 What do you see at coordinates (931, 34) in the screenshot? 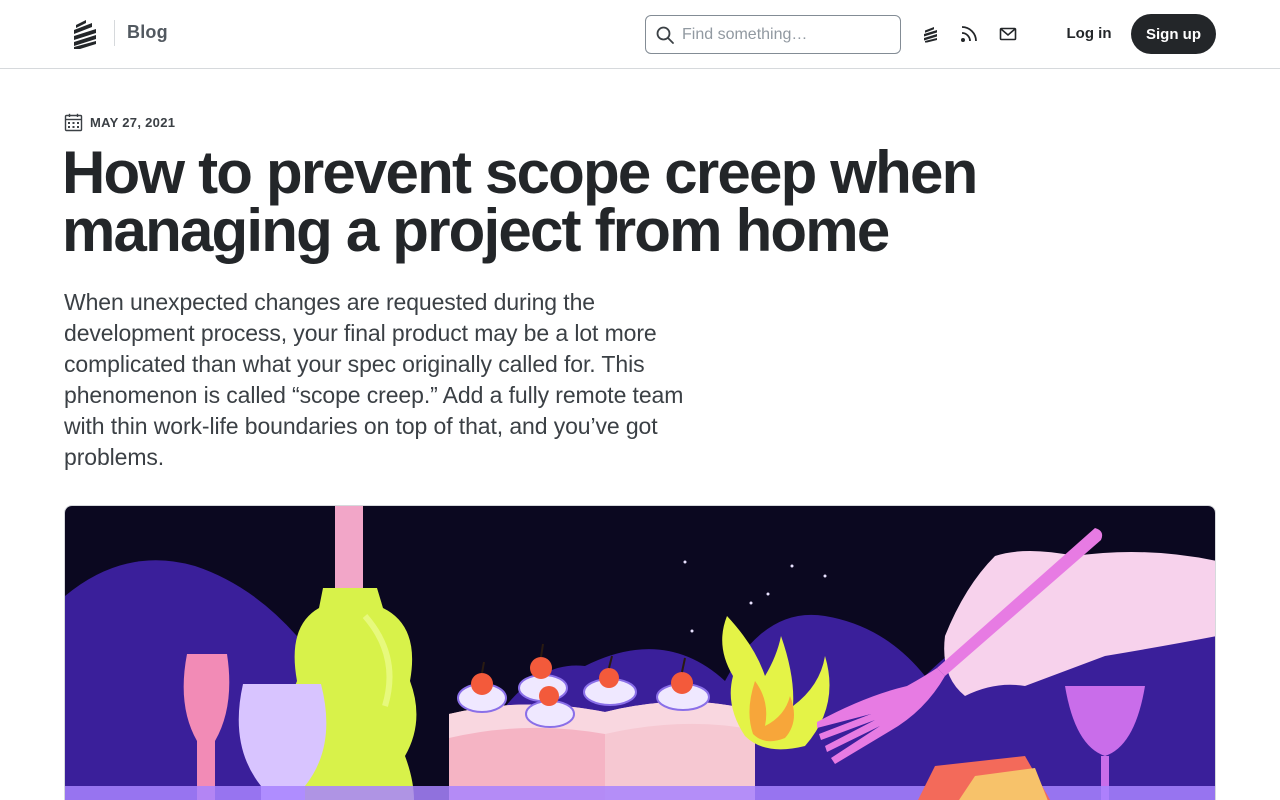
I see `stack-logo-icon` at bounding box center [931, 34].